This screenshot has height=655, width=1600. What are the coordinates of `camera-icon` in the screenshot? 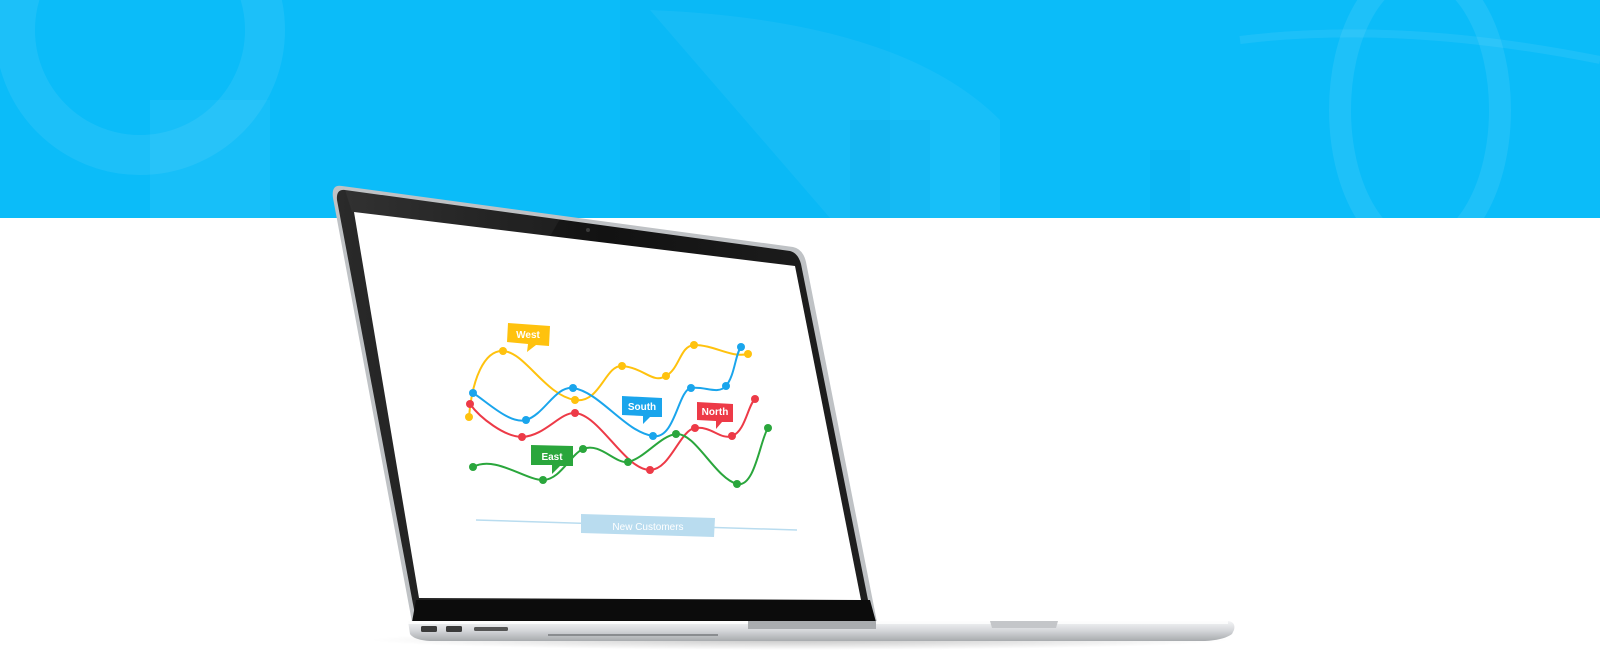 It's located at (588, 230).